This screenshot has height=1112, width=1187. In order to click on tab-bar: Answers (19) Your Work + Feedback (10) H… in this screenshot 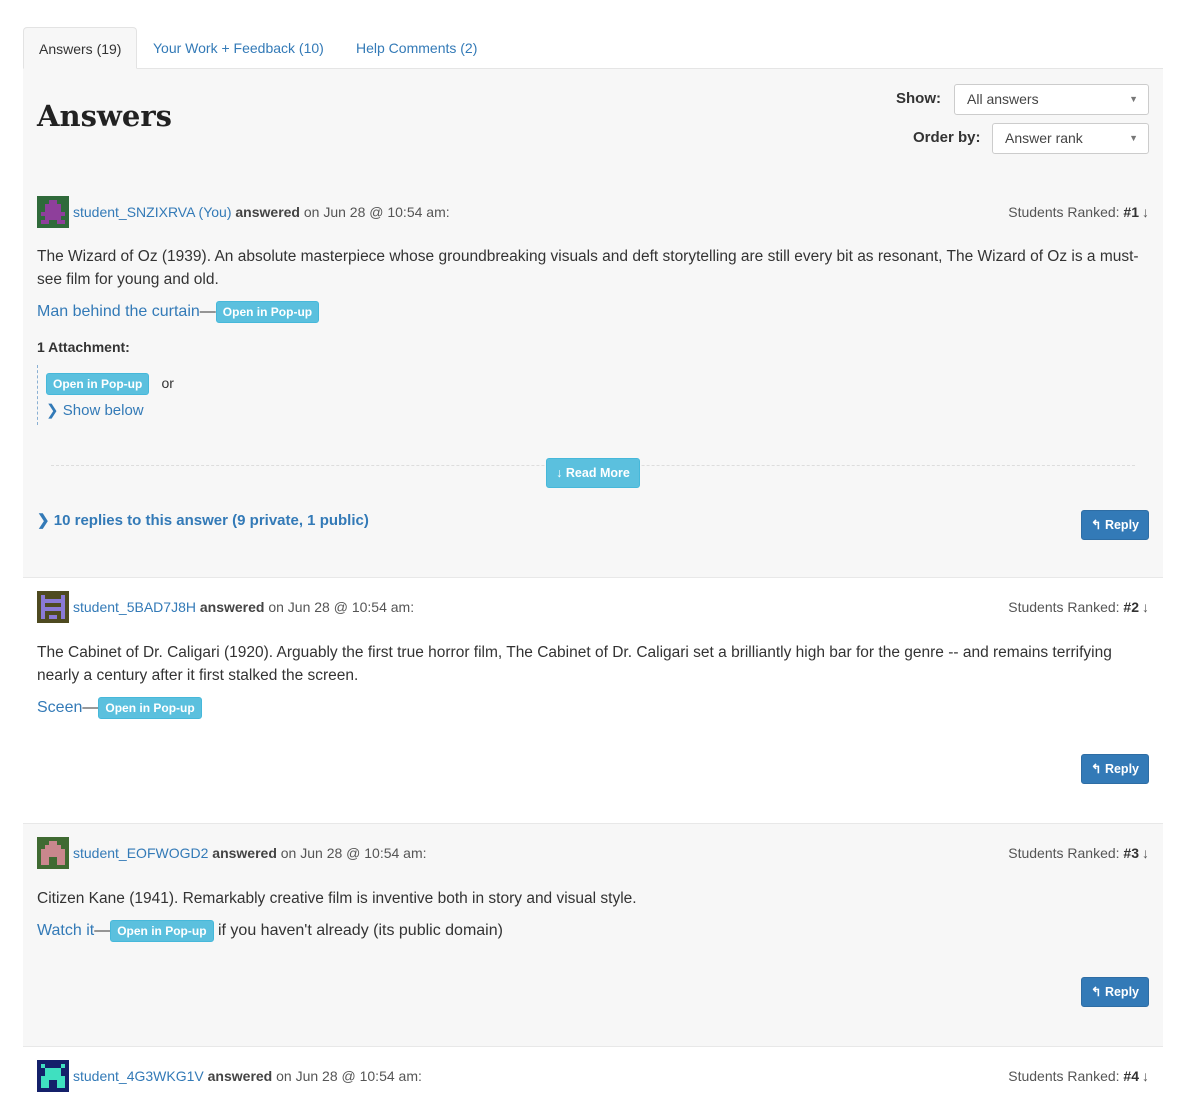, I will do `click(593, 48)`.